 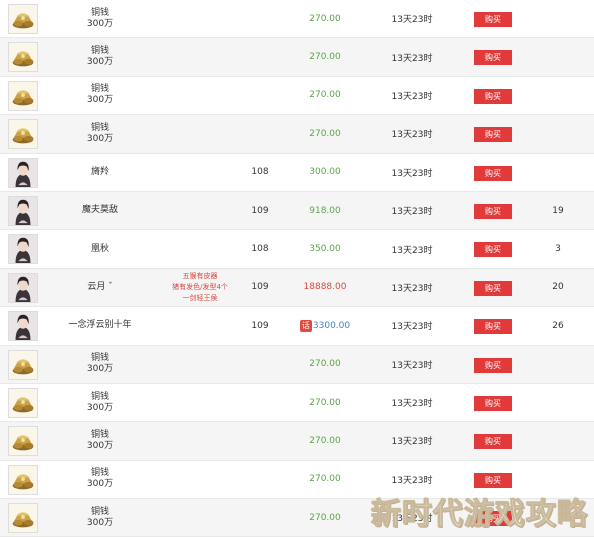 What do you see at coordinates (305, 325) in the screenshot?
I see `price-tag-icon: 话` at bounding box center [305, 325].